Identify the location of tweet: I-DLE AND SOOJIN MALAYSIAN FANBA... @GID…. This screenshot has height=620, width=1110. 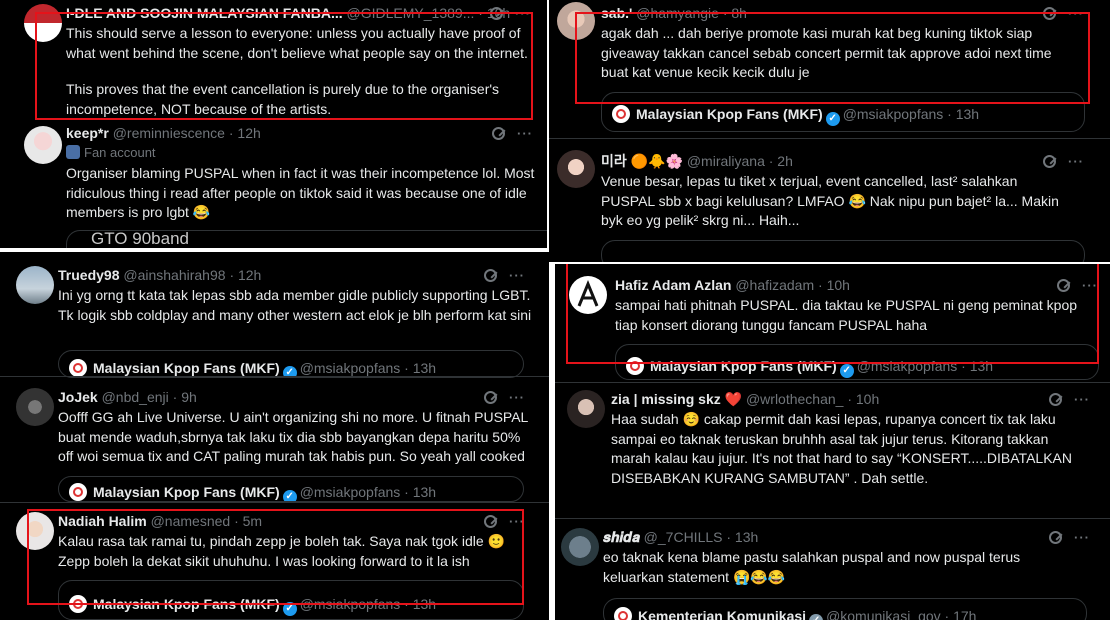
(273, 61).